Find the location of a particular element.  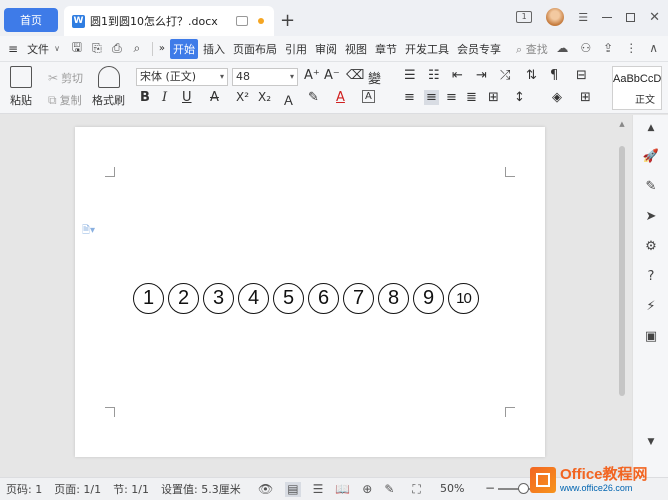

align-right-icon: ≡ is located at coordinates (451, 97).